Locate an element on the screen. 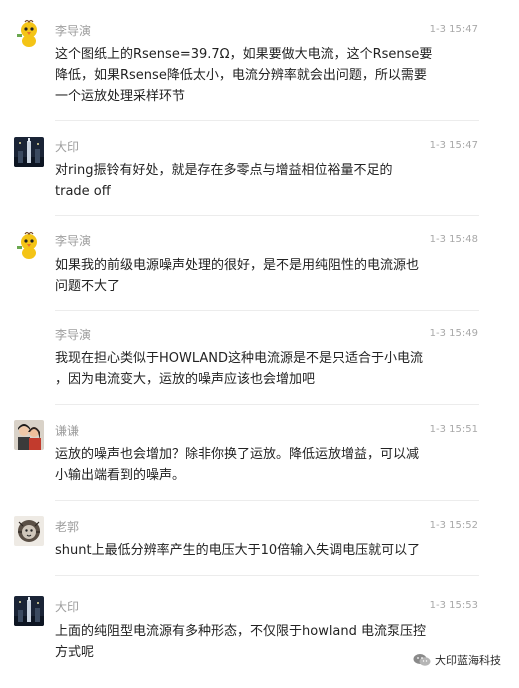 The width and height of the screenshot is (519, 688). lion-sketch-avatar-icon is located at coordinates (29, 531).